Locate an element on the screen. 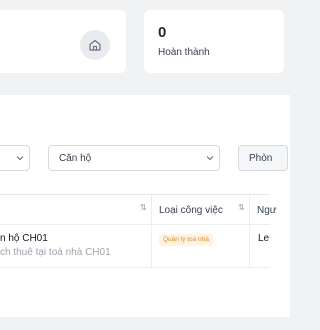  completed-count: 0 is located at coordinates (162, 32).